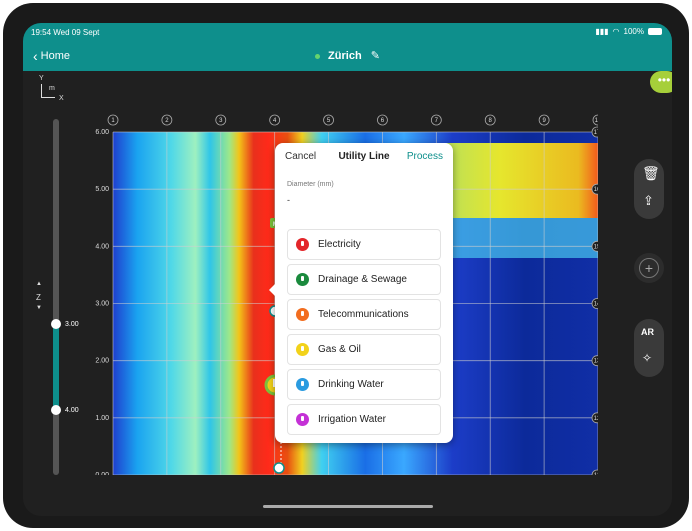 Image resolution: width=692 pixels, height=531 pixels. I want to click on process-button: Process, so click(425, 156).